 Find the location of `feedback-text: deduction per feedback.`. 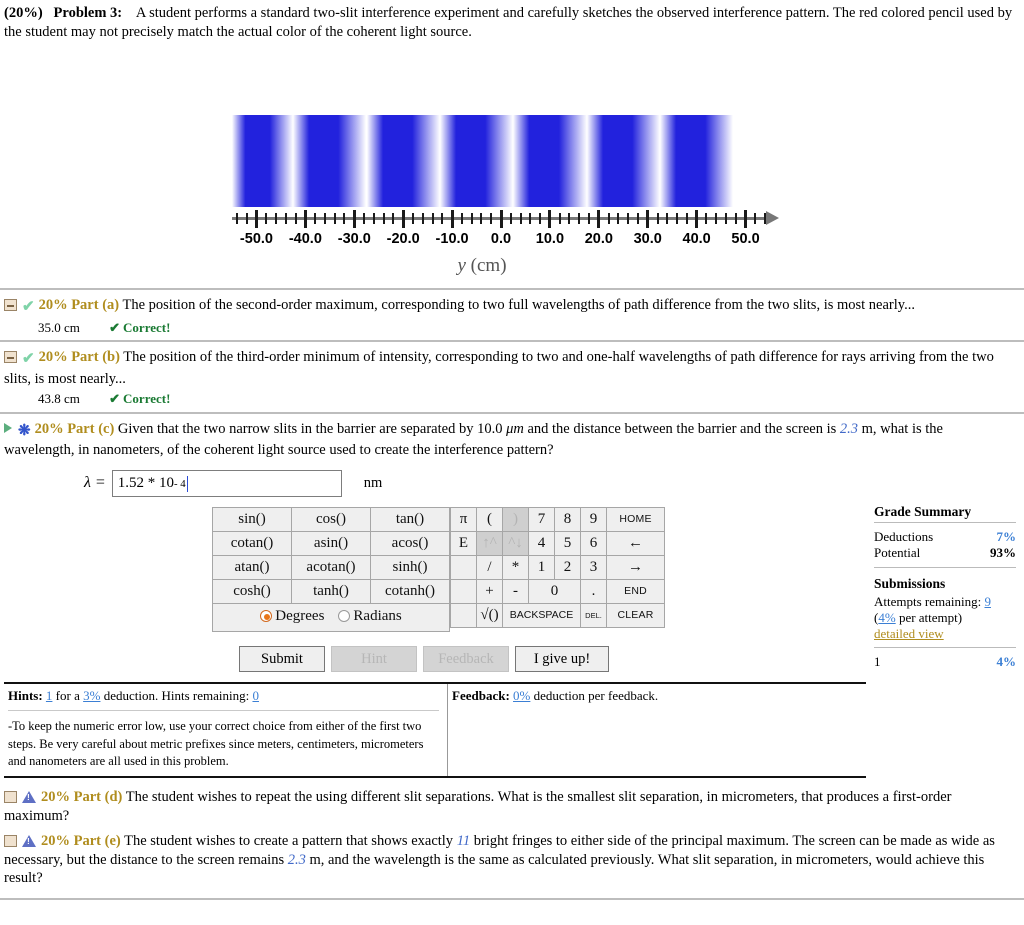

feedback-text: deduction per feedback. is located at coordinates (596, 696).